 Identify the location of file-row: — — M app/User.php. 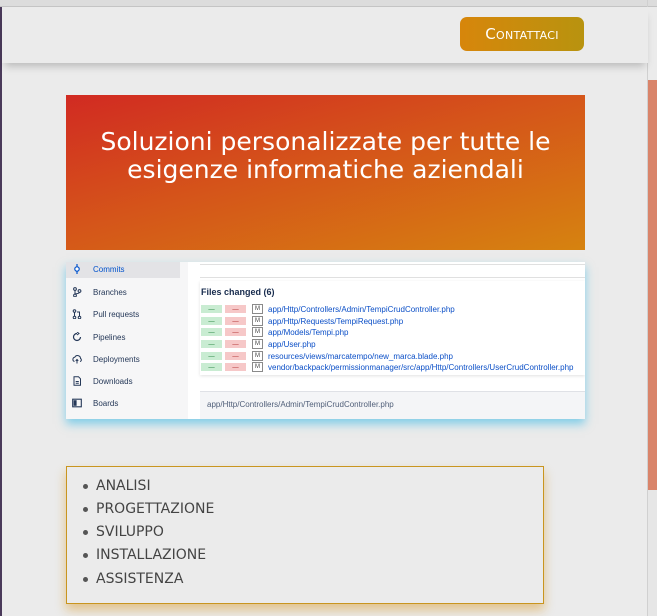
(258, 344).